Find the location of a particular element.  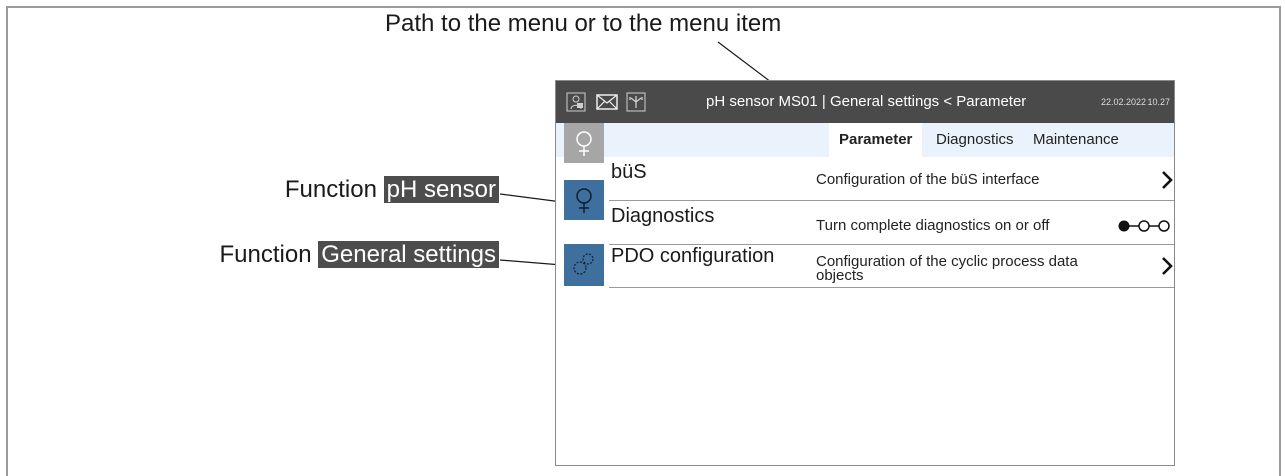

user-lock-icon is located at coordinates (577, 102).